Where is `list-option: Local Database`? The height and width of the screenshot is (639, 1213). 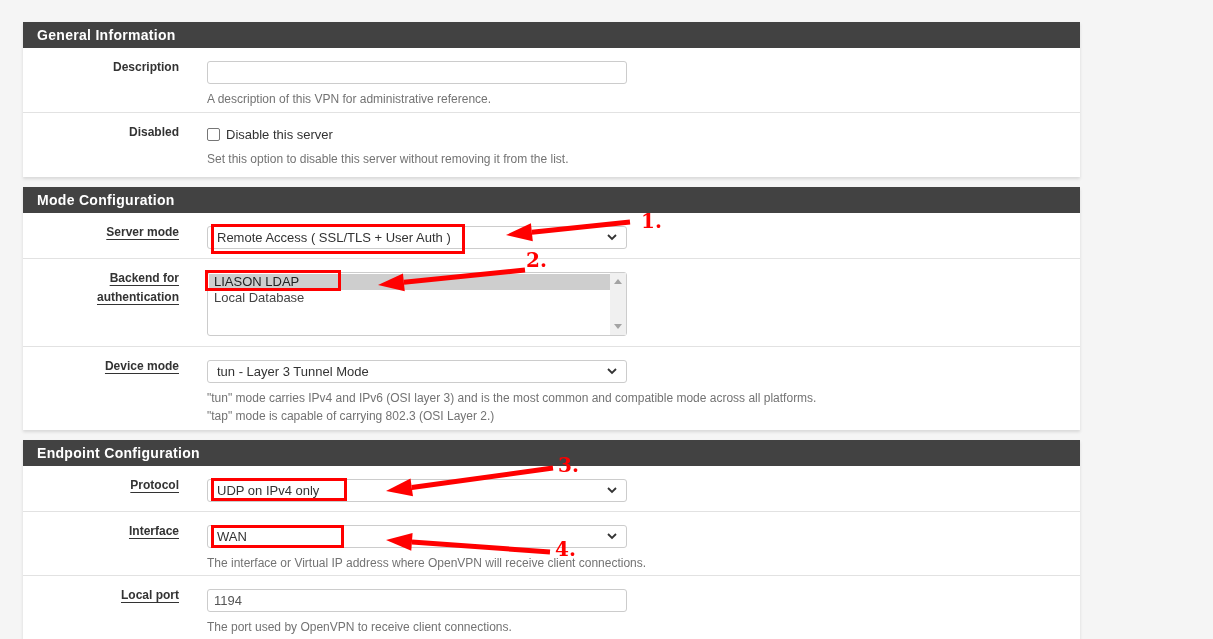
list-option: Local Database is located at coordinates (409, 298).